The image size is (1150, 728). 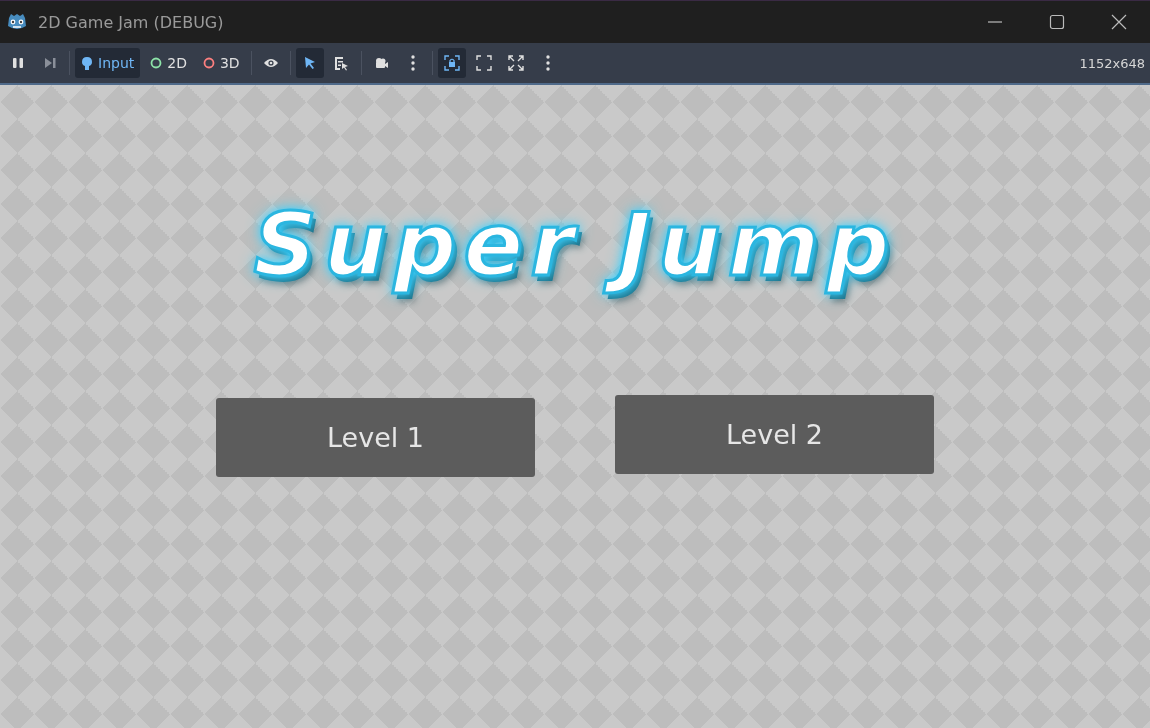 What do you see at coordinates (483, 63) in the screenshot?
I see `frame-corners-icon` at bounding box center [483, 63].